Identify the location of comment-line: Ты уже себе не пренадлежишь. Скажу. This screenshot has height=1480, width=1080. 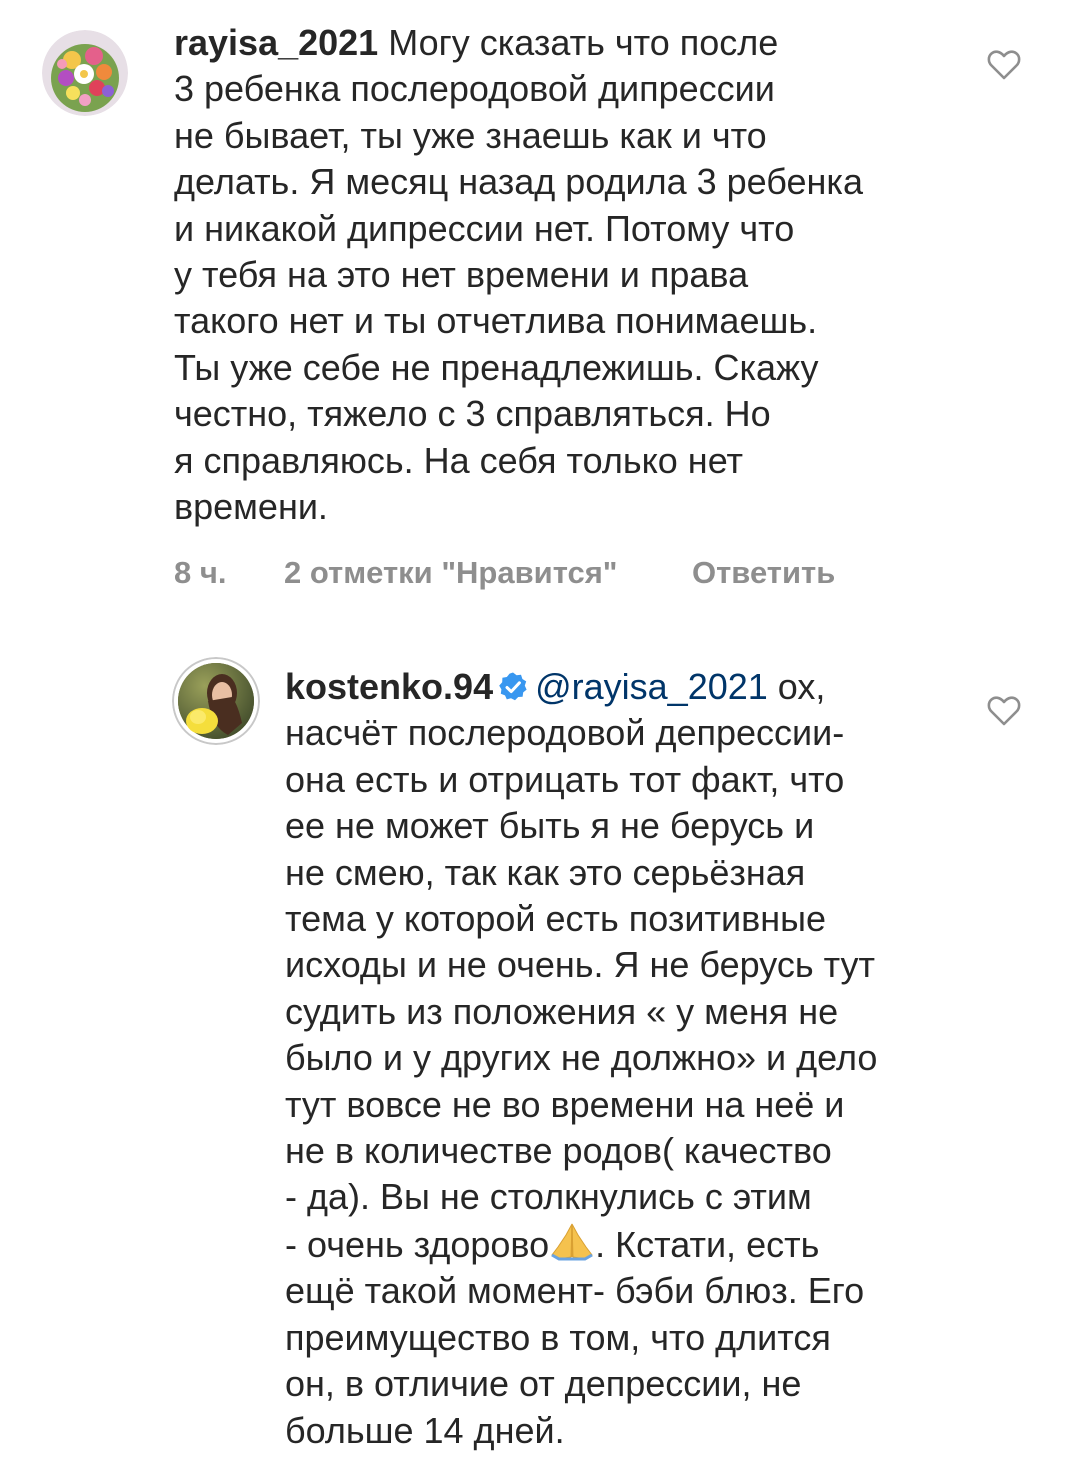
(496, 367).